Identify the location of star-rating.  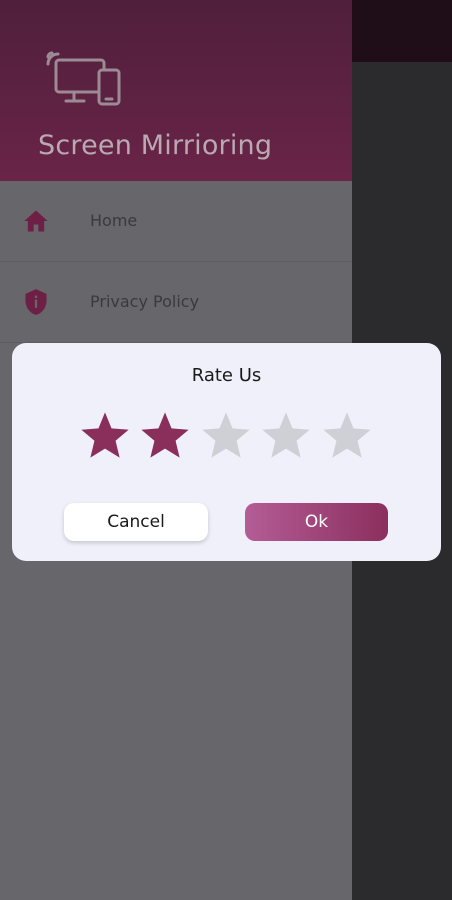
(228, 436).